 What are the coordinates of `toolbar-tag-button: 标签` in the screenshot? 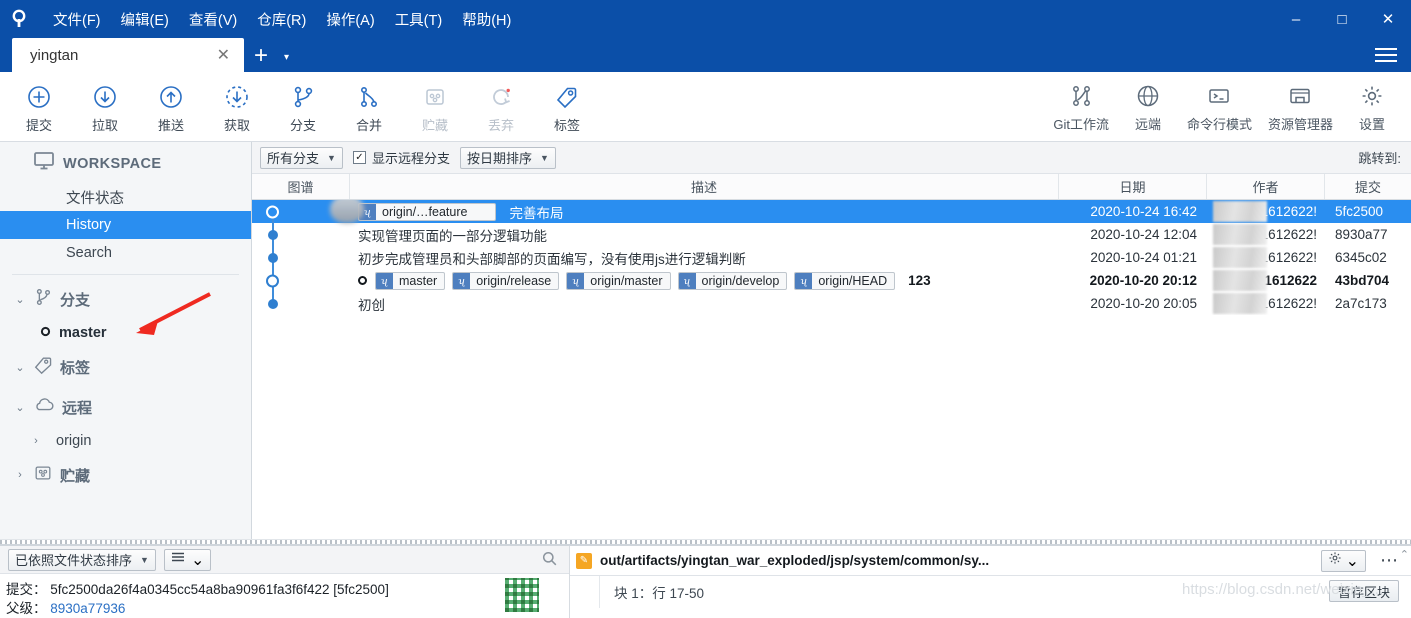 It's located at (567, 107).